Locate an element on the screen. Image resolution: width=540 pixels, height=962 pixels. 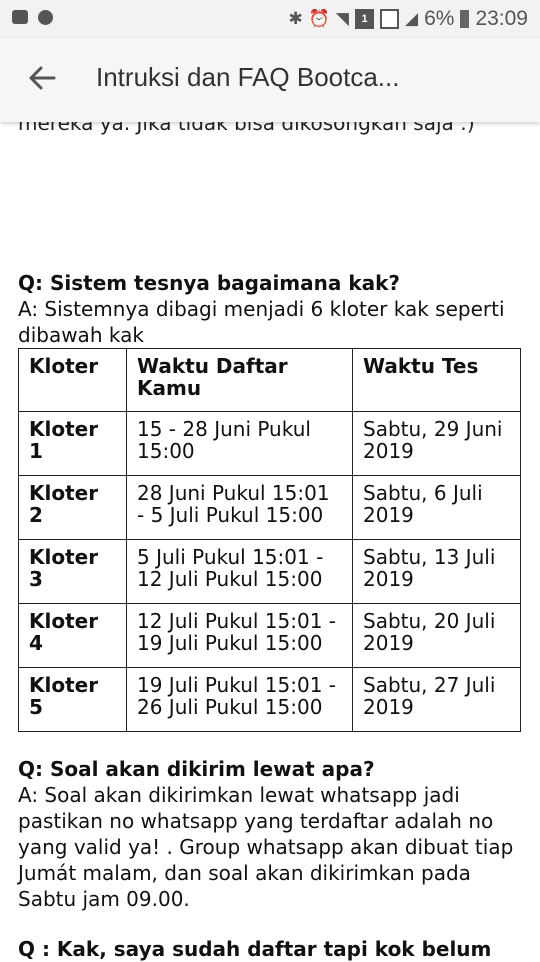
notification-icons is located at coordinates (32, 17).